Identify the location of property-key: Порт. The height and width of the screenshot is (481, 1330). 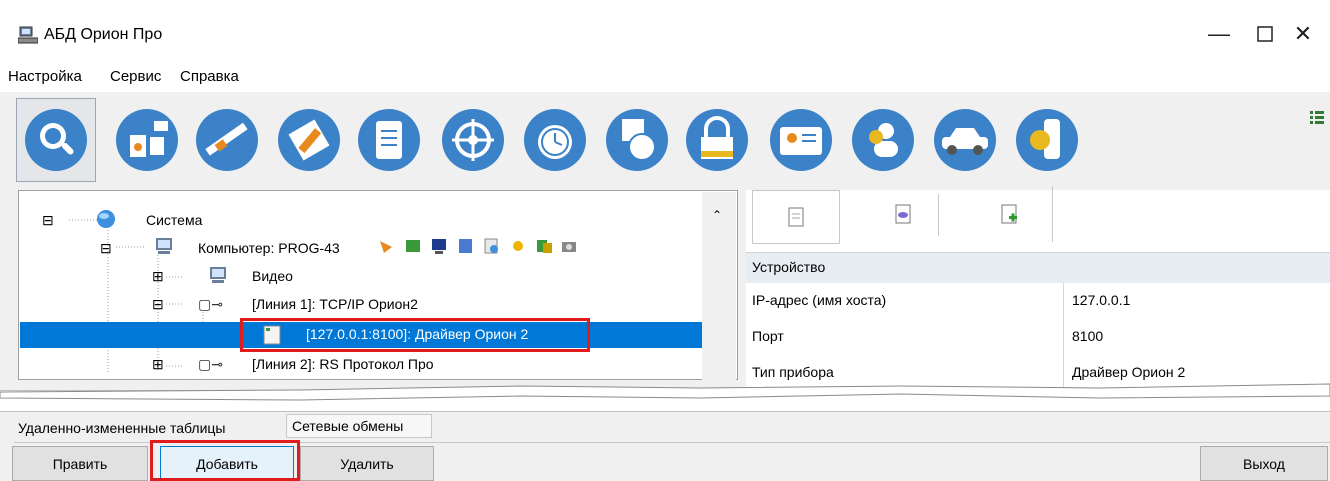
(768, 336).